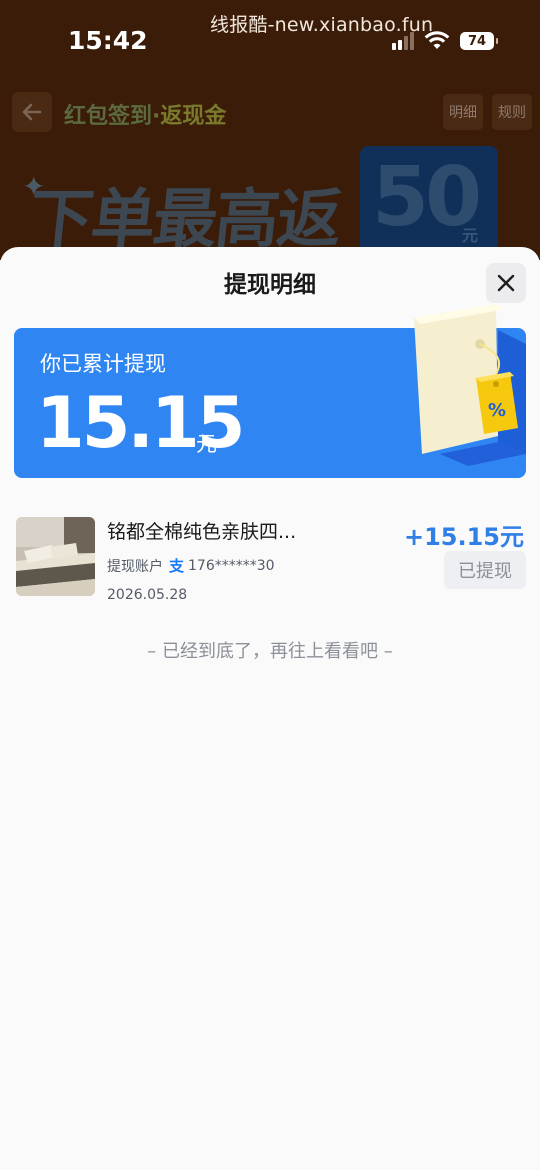 The image size is (540, 1170). I want to click on coupon-tag-illustration: %, so click(470, 385).